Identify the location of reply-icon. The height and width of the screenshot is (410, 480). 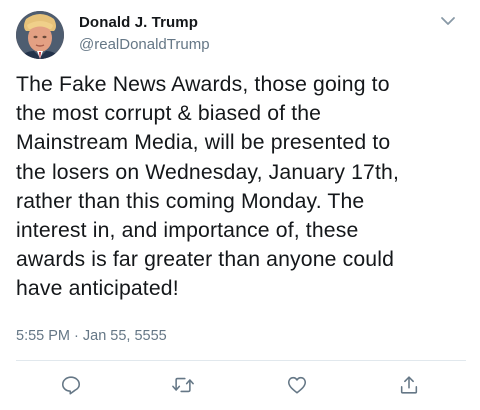
(71, 385).